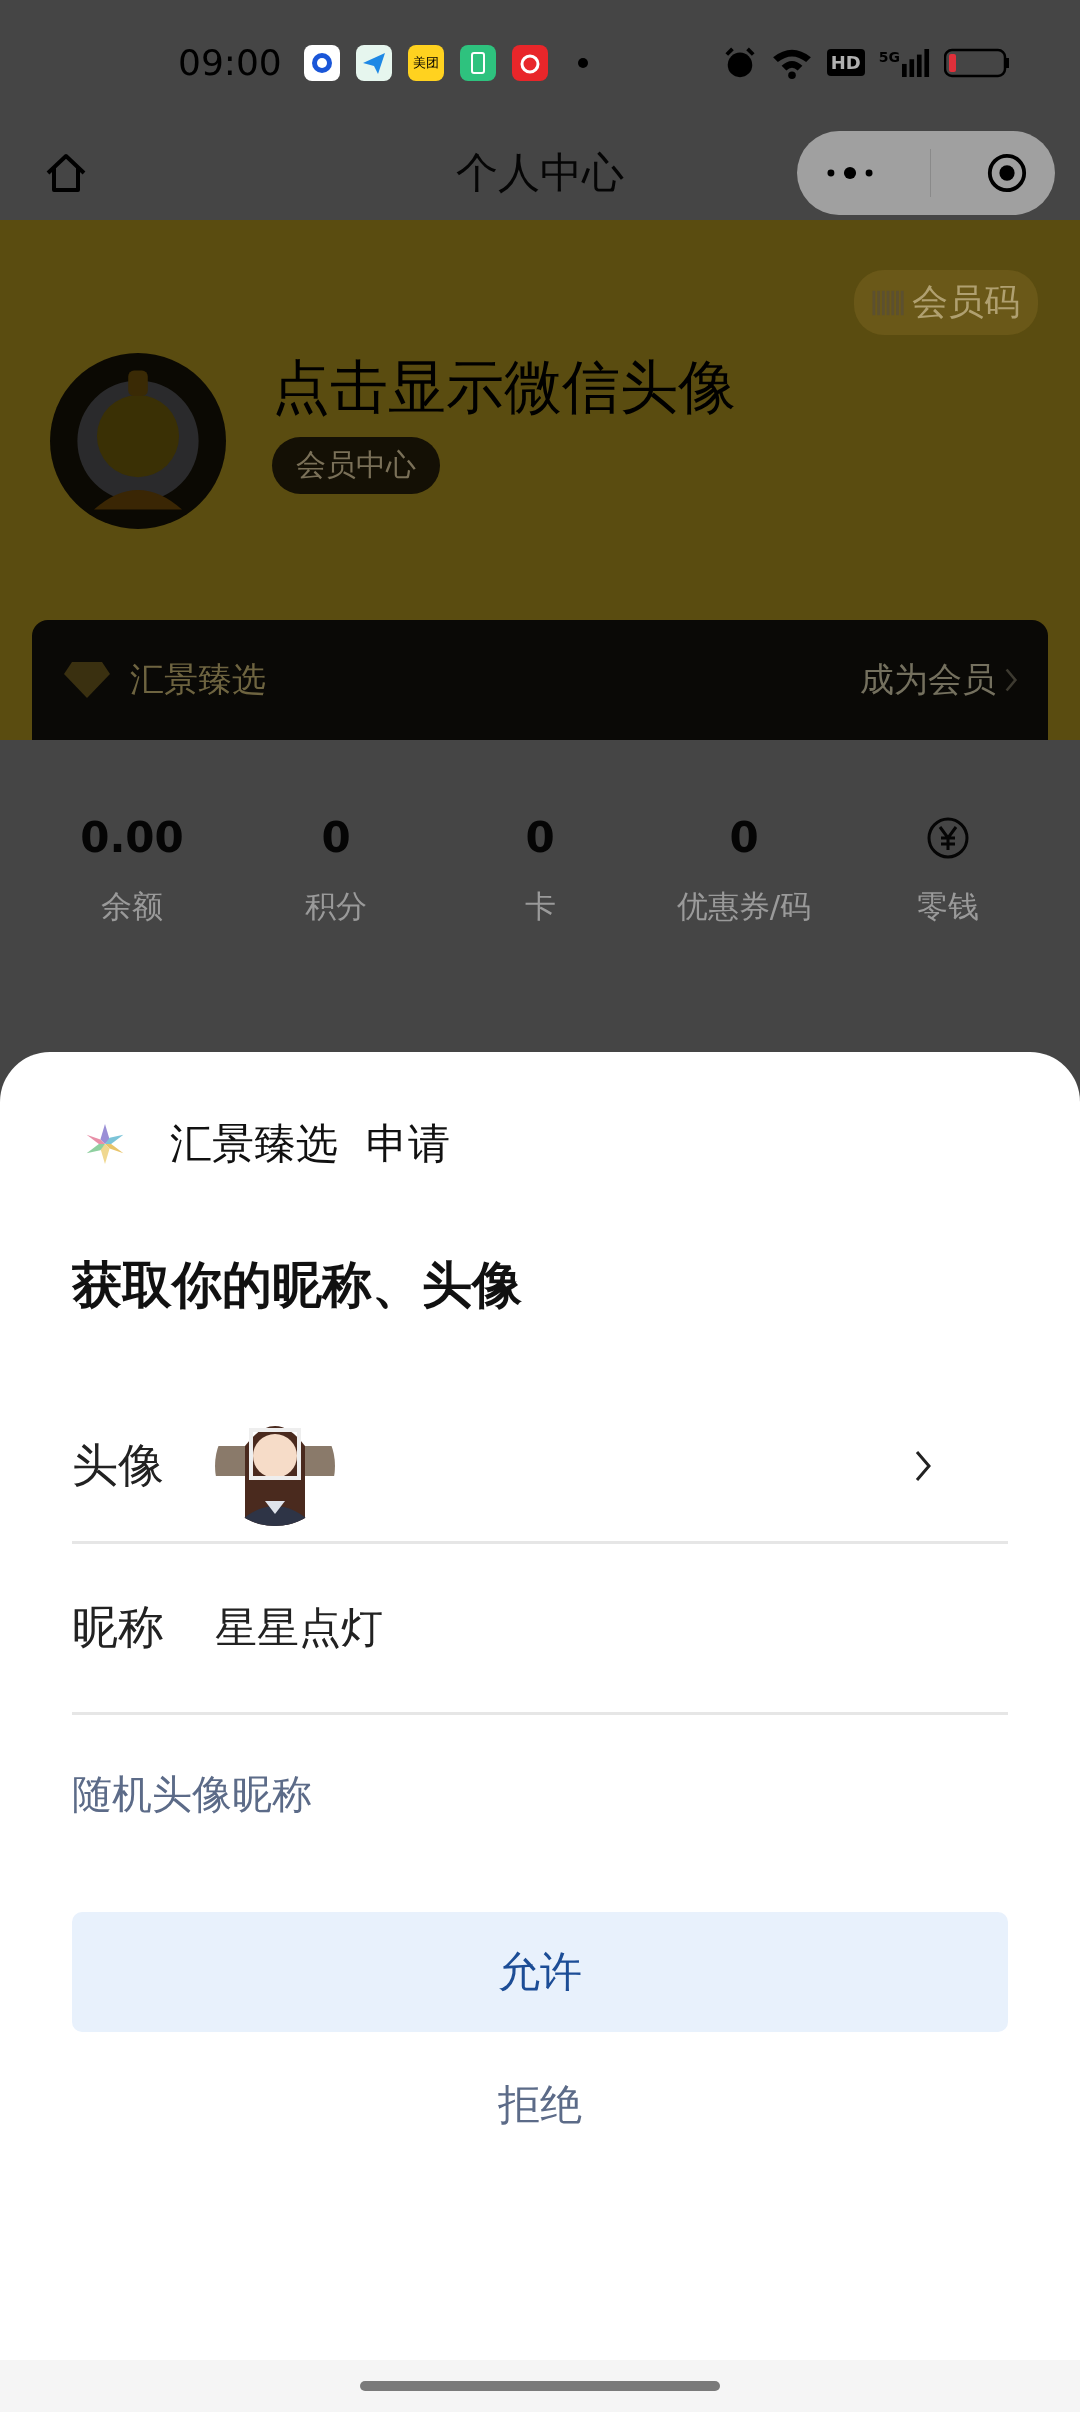  Describe the element at coordinates (425, 62) in the screenshot. I see `app-notification-icon: 美团` at that location.